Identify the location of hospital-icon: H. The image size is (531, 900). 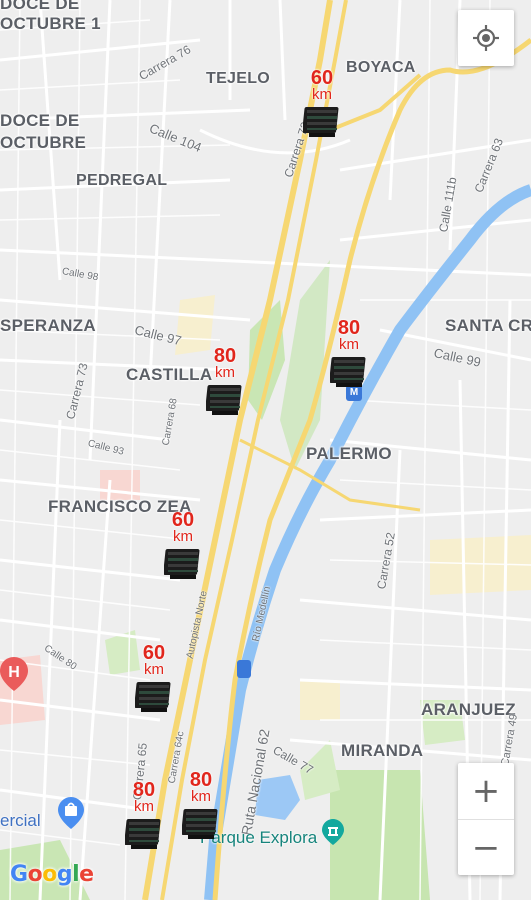
(14, 674).